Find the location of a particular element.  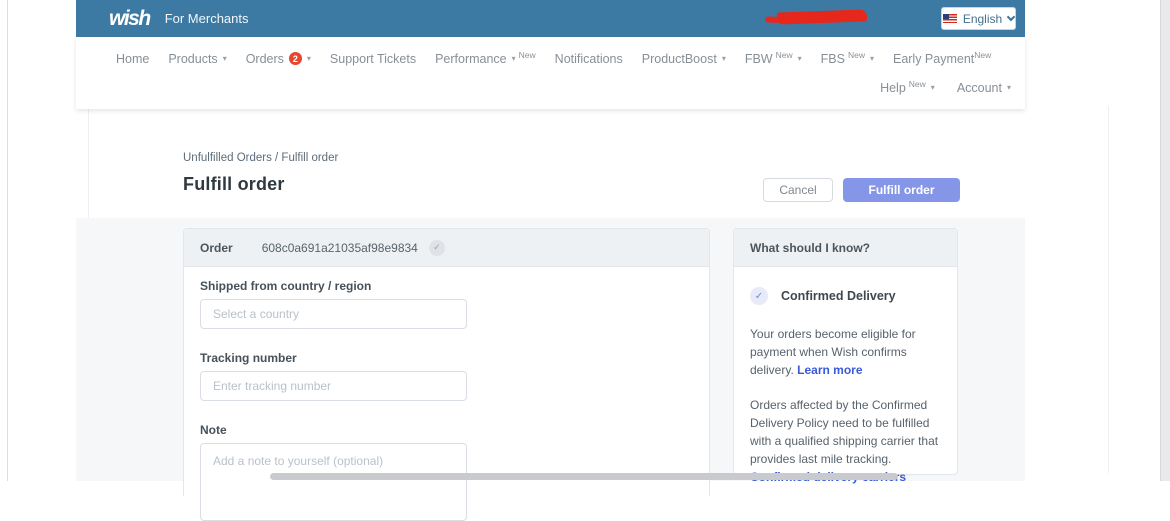

order-card-header: Order 608c0a691a21035af98e9834 ✓ is located at coordinates (446, 248).